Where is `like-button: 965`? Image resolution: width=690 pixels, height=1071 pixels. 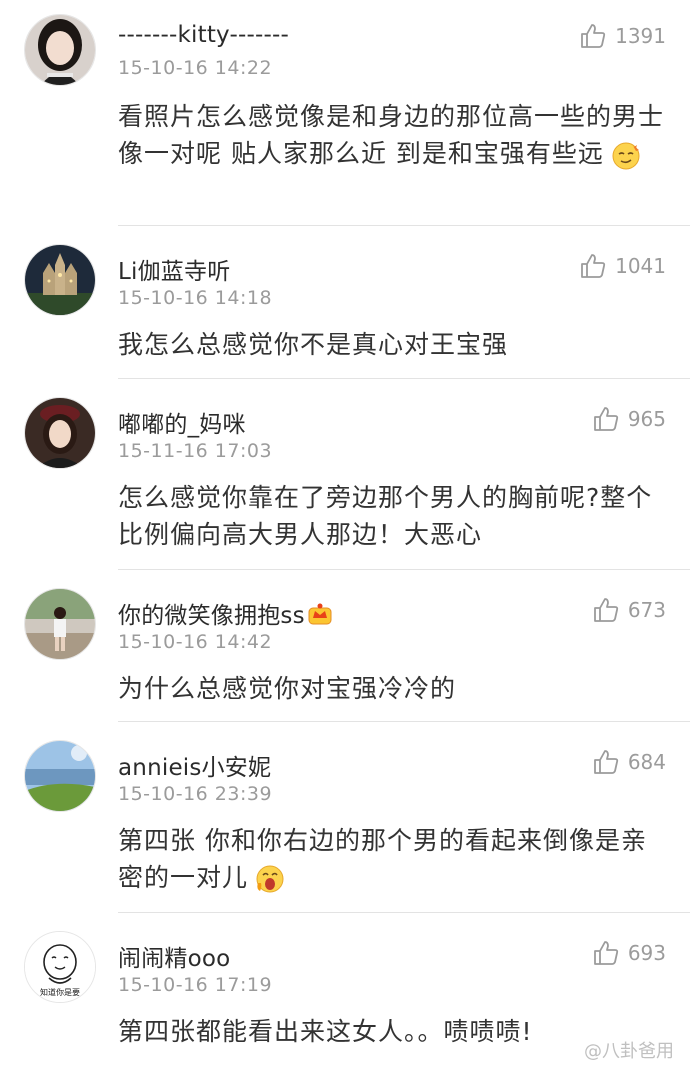 like-button: 965 is located at coordinates (629, 419).